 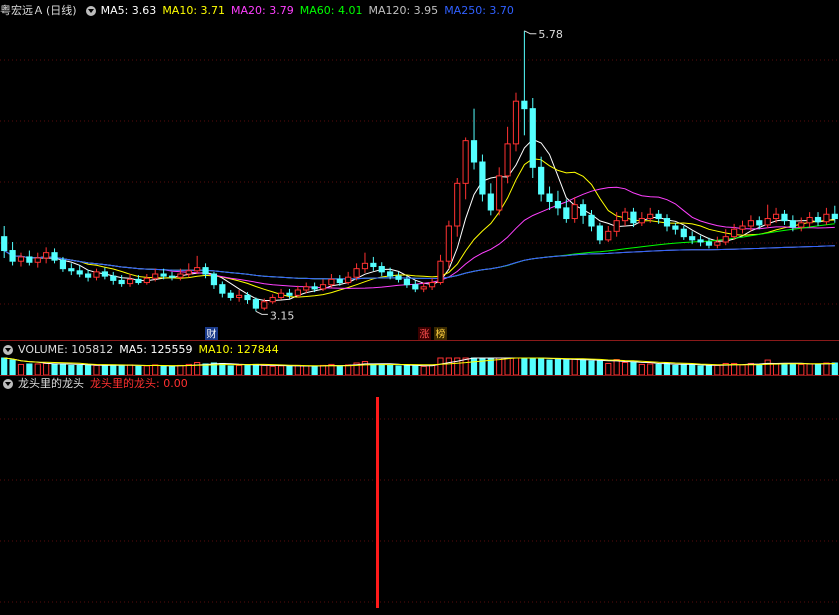 What do you see at coordinates (156, 349) in the screenshot?
I see `volume-ma5-label: MA5: 125559` at bounding box center [156, 349].